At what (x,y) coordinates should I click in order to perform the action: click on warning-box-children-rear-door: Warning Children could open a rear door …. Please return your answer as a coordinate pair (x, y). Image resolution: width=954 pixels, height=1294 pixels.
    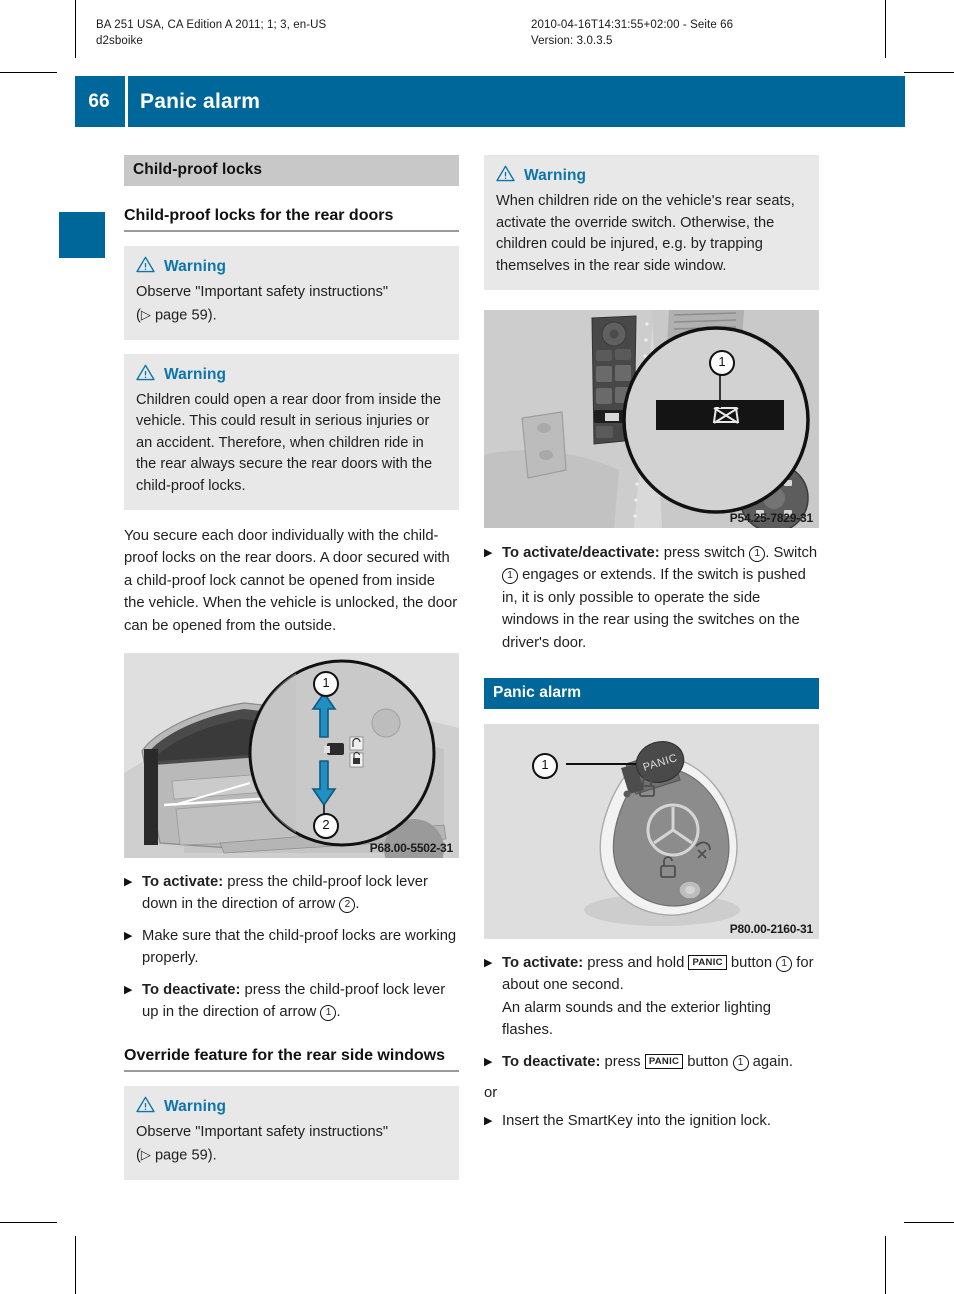
    Looking at the image, I should click on (291, 431).